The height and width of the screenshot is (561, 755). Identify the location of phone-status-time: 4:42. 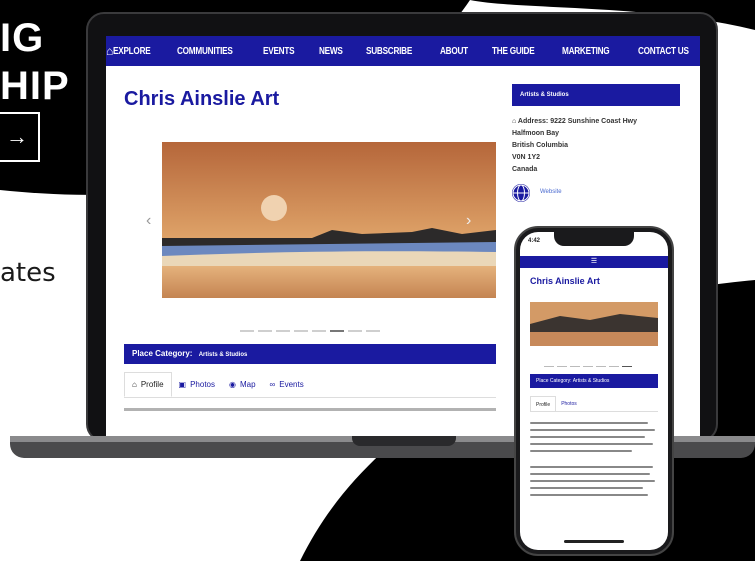
(534, 241).